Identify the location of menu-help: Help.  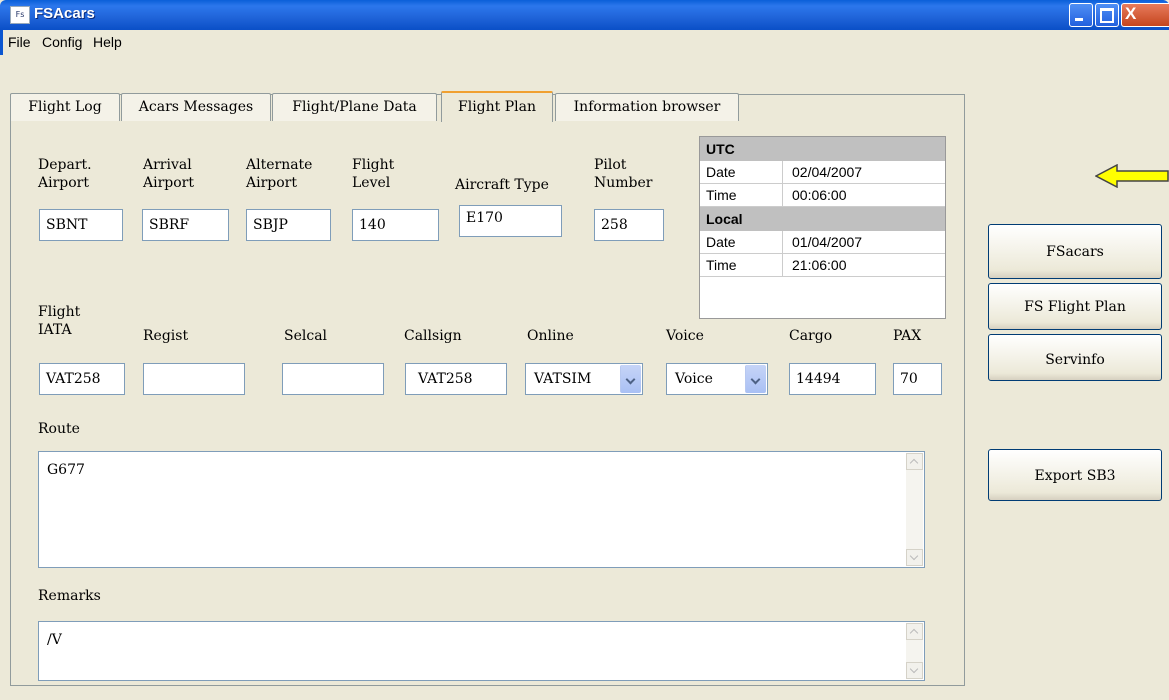
(107, 42).